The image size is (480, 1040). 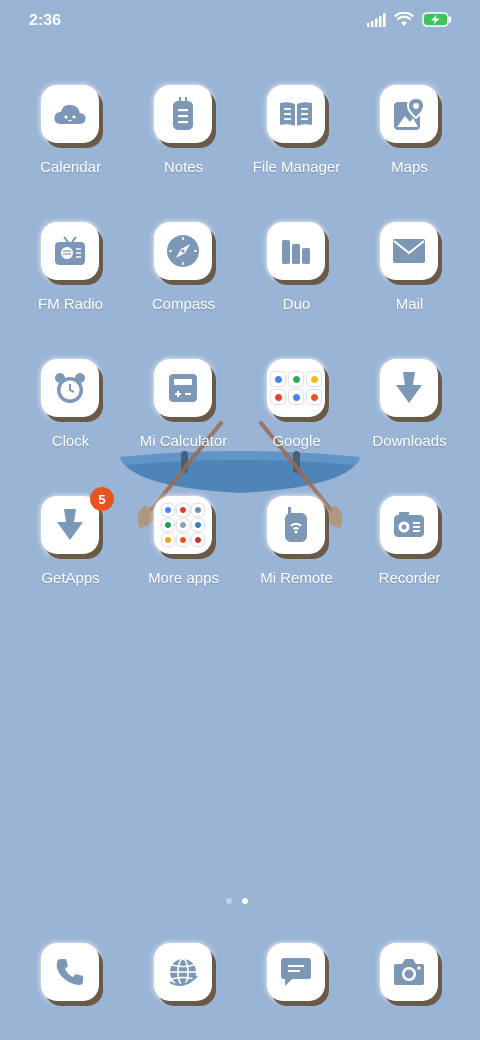 I want to click on map-pin-icon, so click(x=409, y=113).